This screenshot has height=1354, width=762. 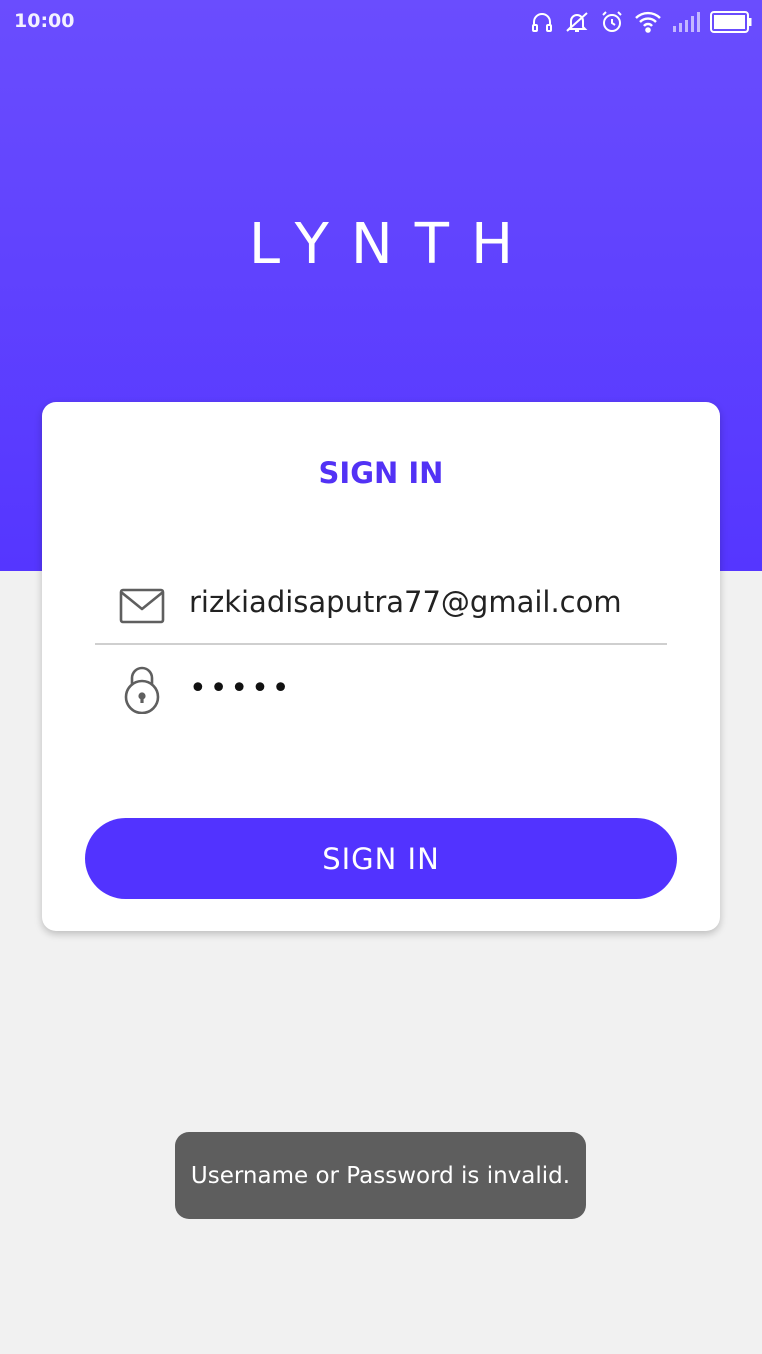 I want to click on card-title: SIGN IN, so click(x=381, y=473).